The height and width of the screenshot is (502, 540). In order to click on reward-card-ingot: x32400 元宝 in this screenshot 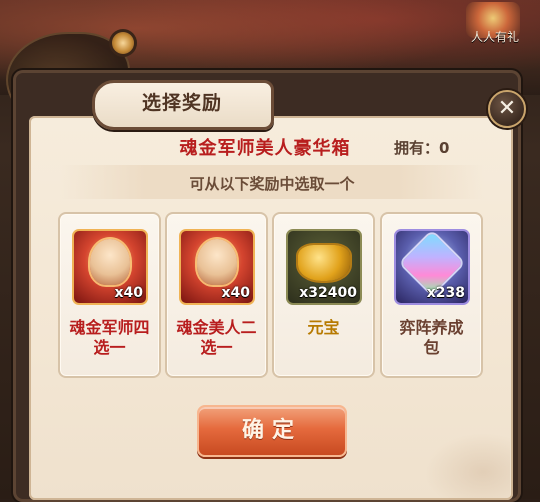, I will do `click(323, 295)`.